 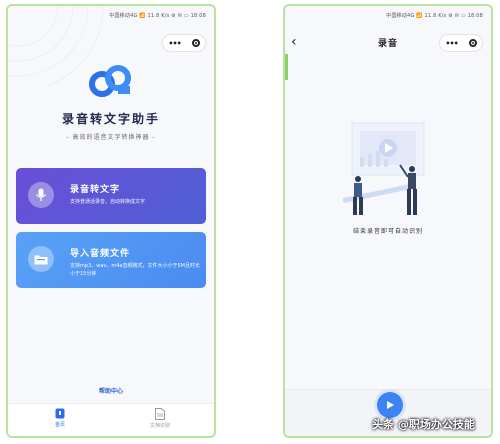 What do you see at coordinates (286, 67) in the screenshot?
I see `edge-marker` at bounding box center [286, 67].